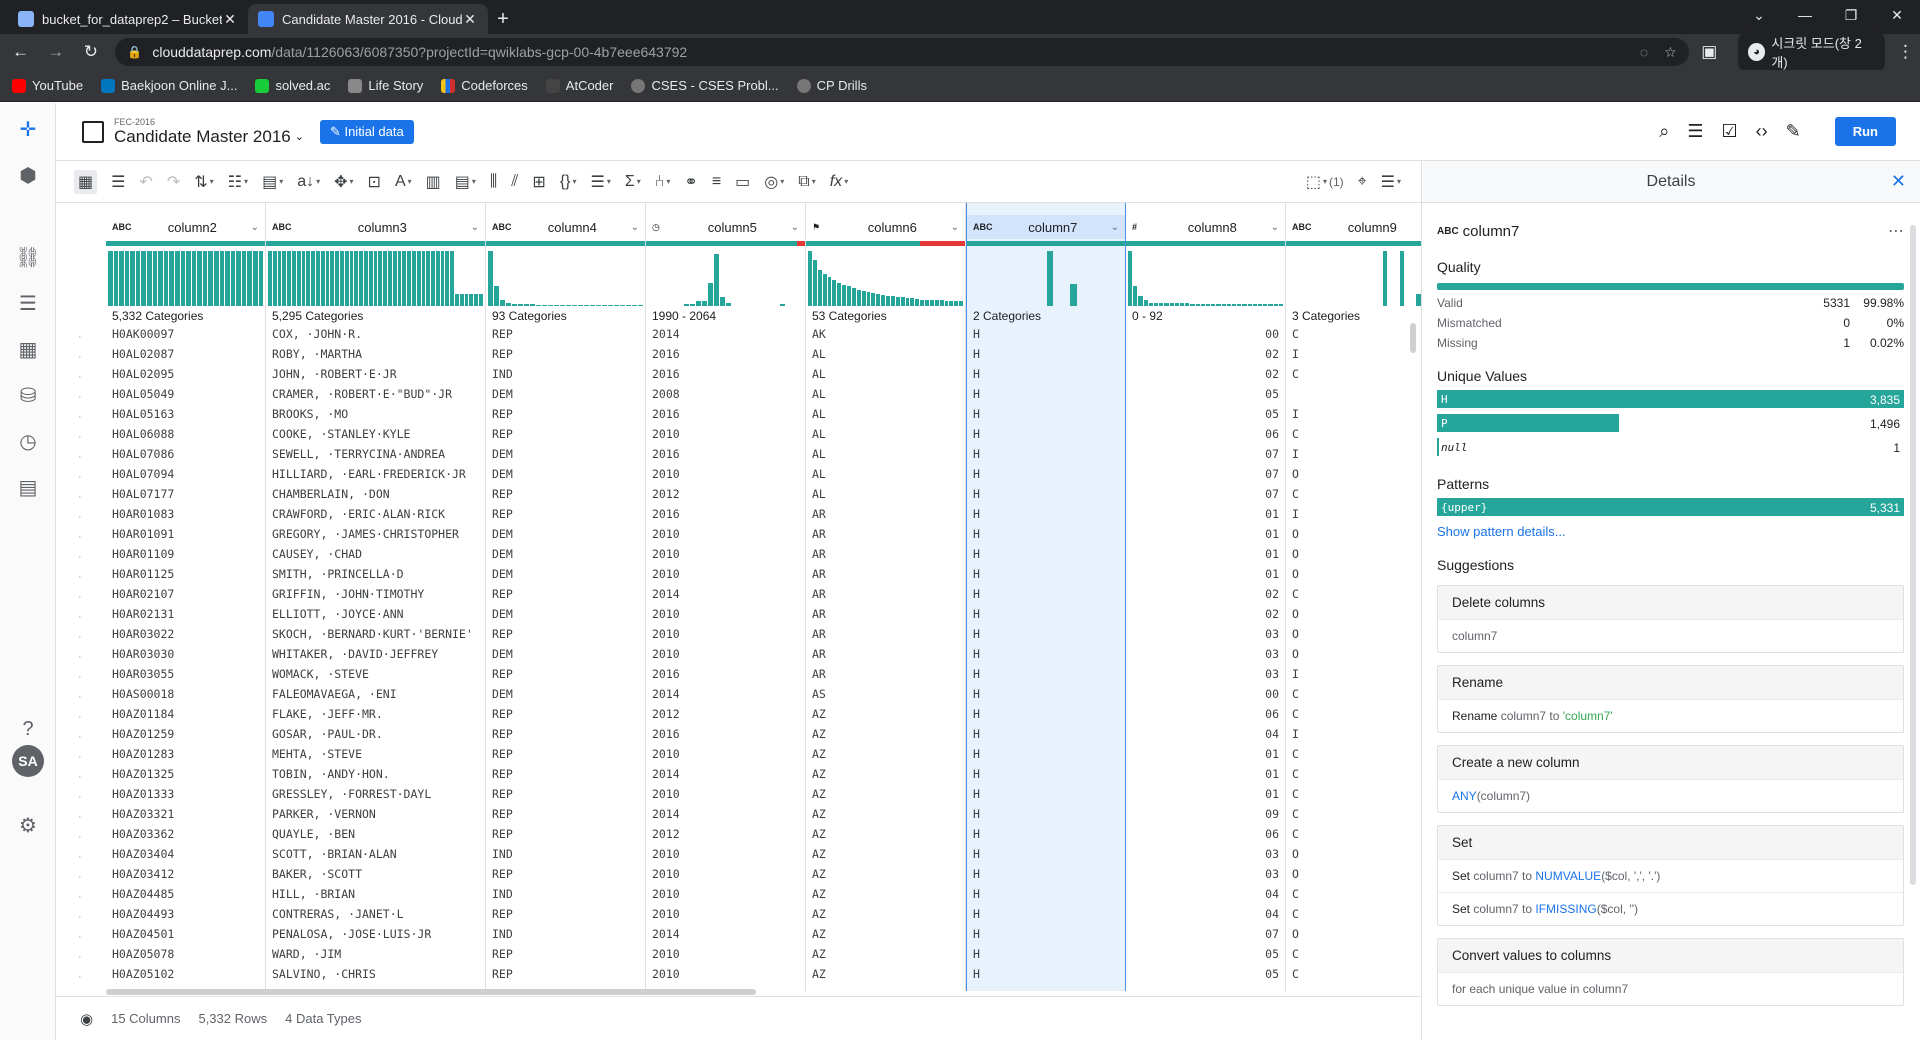 Image resolution: width=1920 pixels, height=1040 pixels. Describe the element at coordinates (375, 814) in the screenshot. I see `table-cell: PARKER, ·VERNON` at that location.